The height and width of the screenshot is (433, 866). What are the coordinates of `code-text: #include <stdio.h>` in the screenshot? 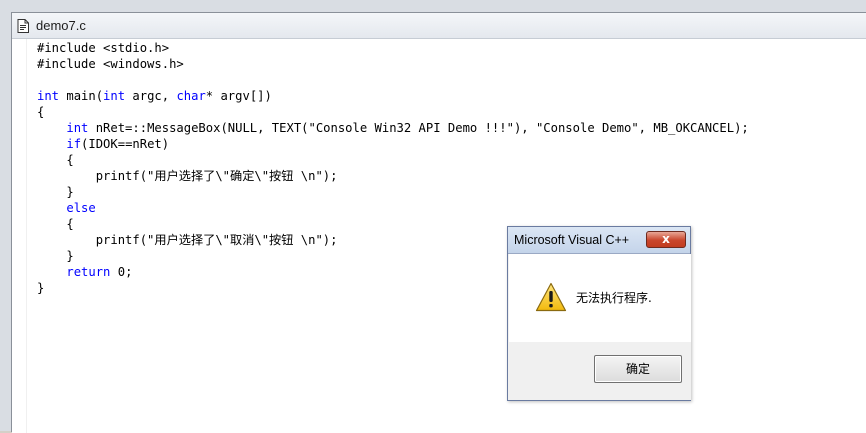 It's located at (103, 48).